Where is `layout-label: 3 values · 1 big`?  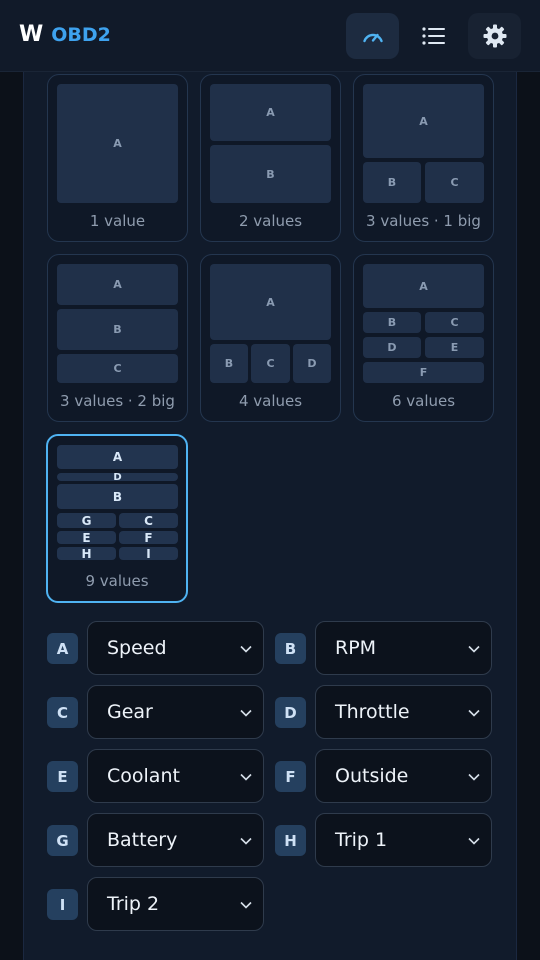 layout-label: 3 values · 1 big is located at coordinates (423, 221).